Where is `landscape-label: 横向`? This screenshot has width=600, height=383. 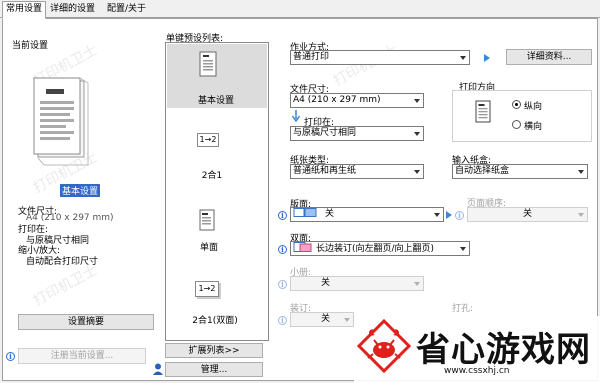 landscape-label: 横向 is located at coordinates (533, 127).